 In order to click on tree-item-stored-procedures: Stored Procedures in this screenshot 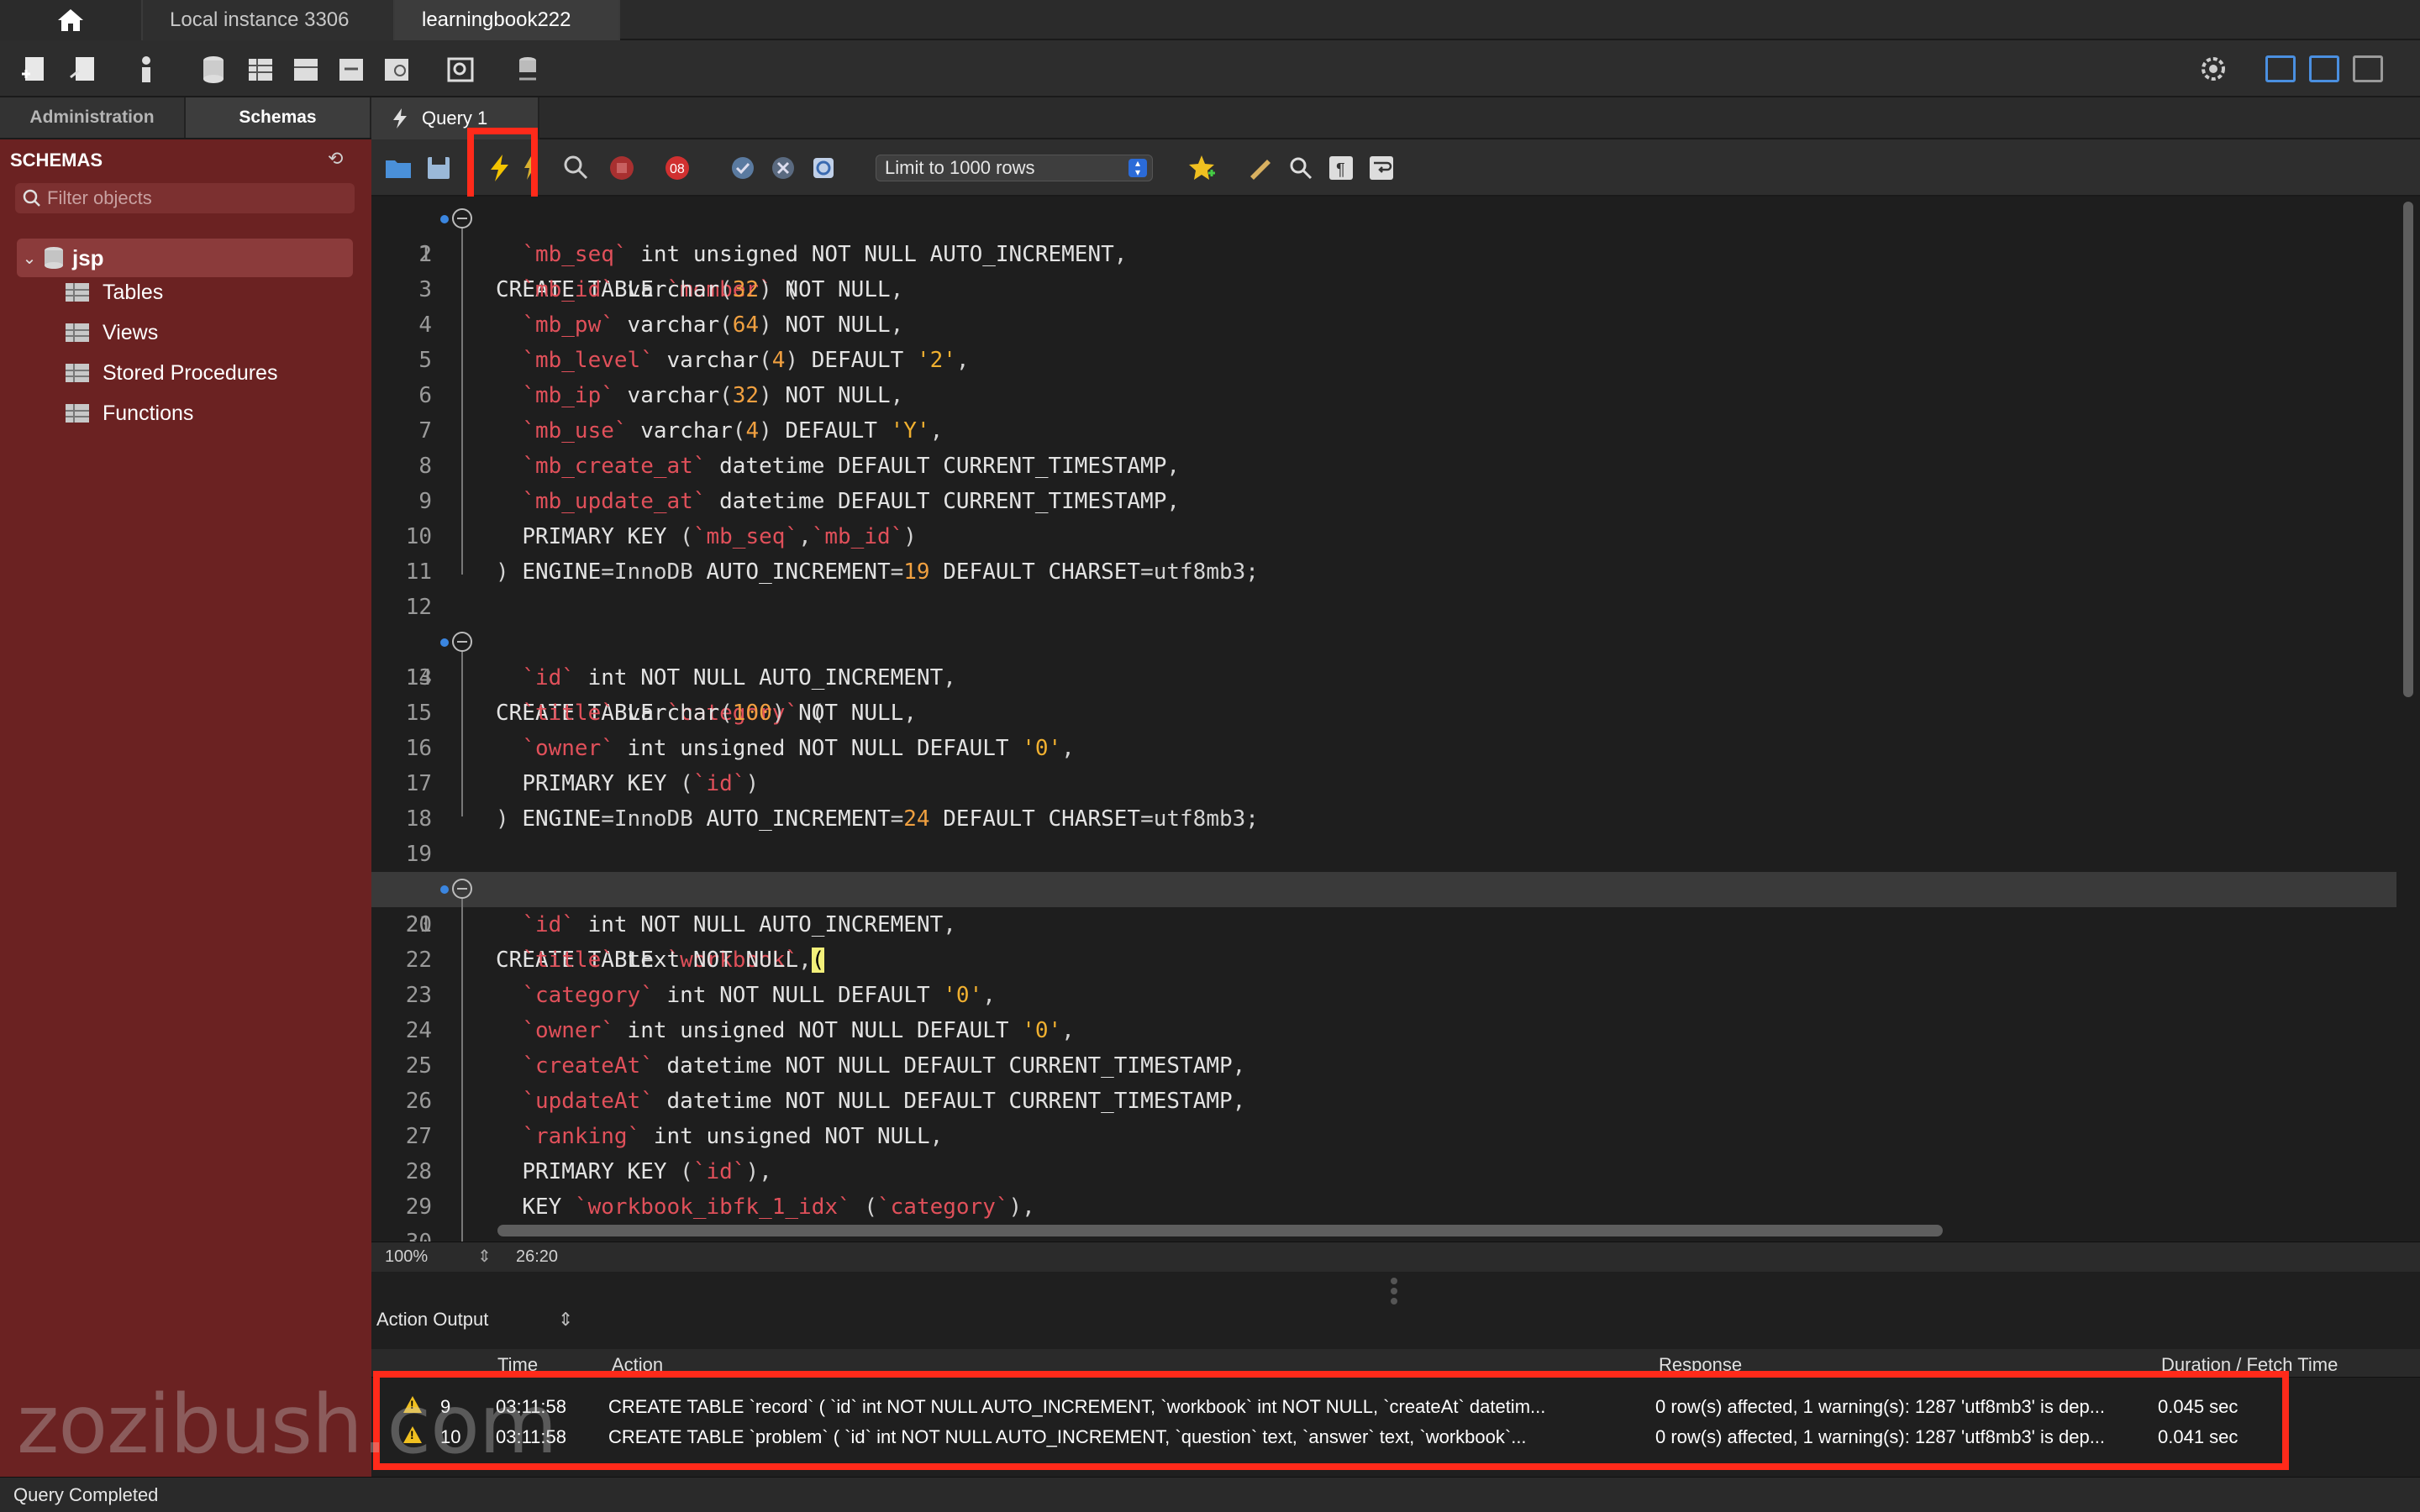, I will do `click(170, 373)`.